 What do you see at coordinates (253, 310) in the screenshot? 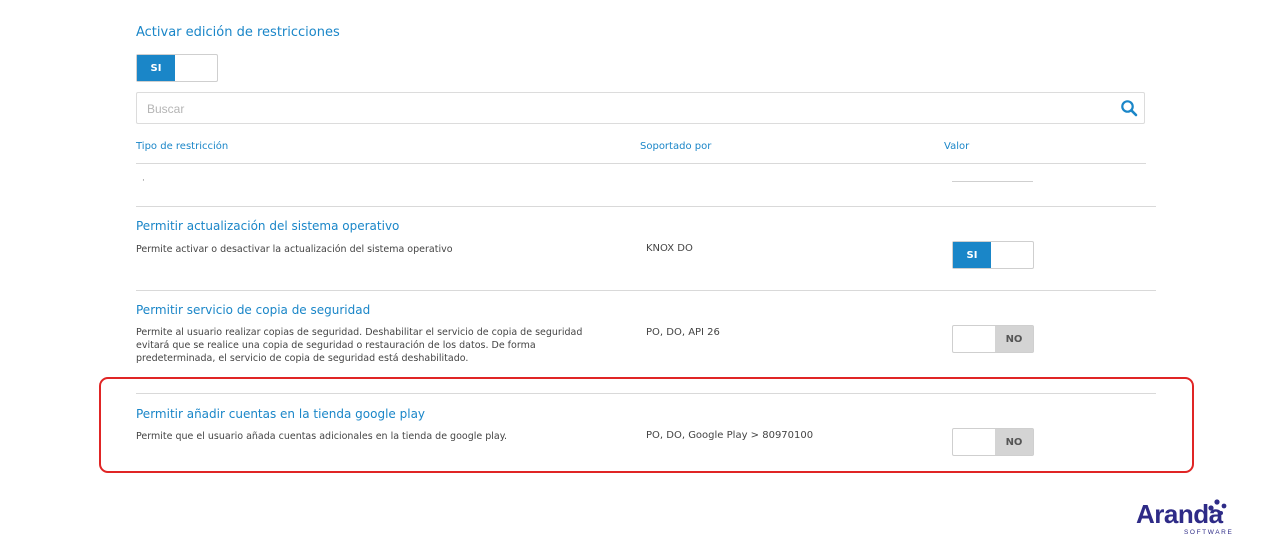
I see `row-title-backup: Permitir servicio de copia de seguridad` at bounding box center [253, 310].